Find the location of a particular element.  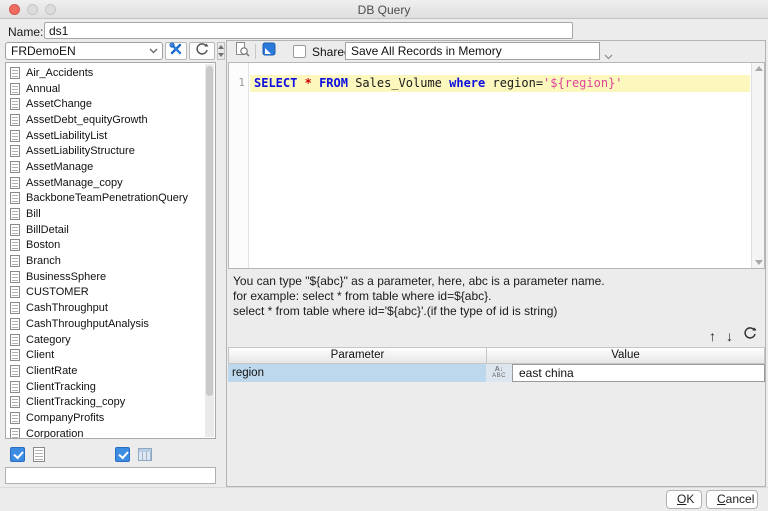

table-list-item: CashThroughputAnalysis is located at coordinates (110, 324).